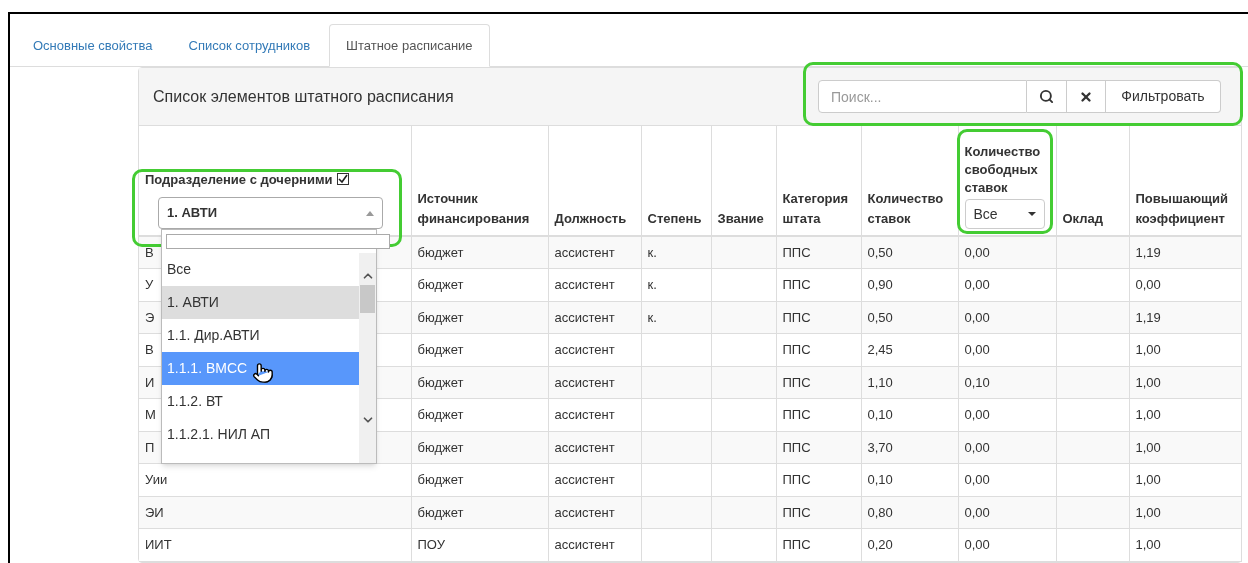 Image resolution: width=1248 pixels, height=563 pixels. What do you see at coordinates (880, 349) in the screenshot?
I see `table-cell: 2,45` at bounding box center [880, 349].